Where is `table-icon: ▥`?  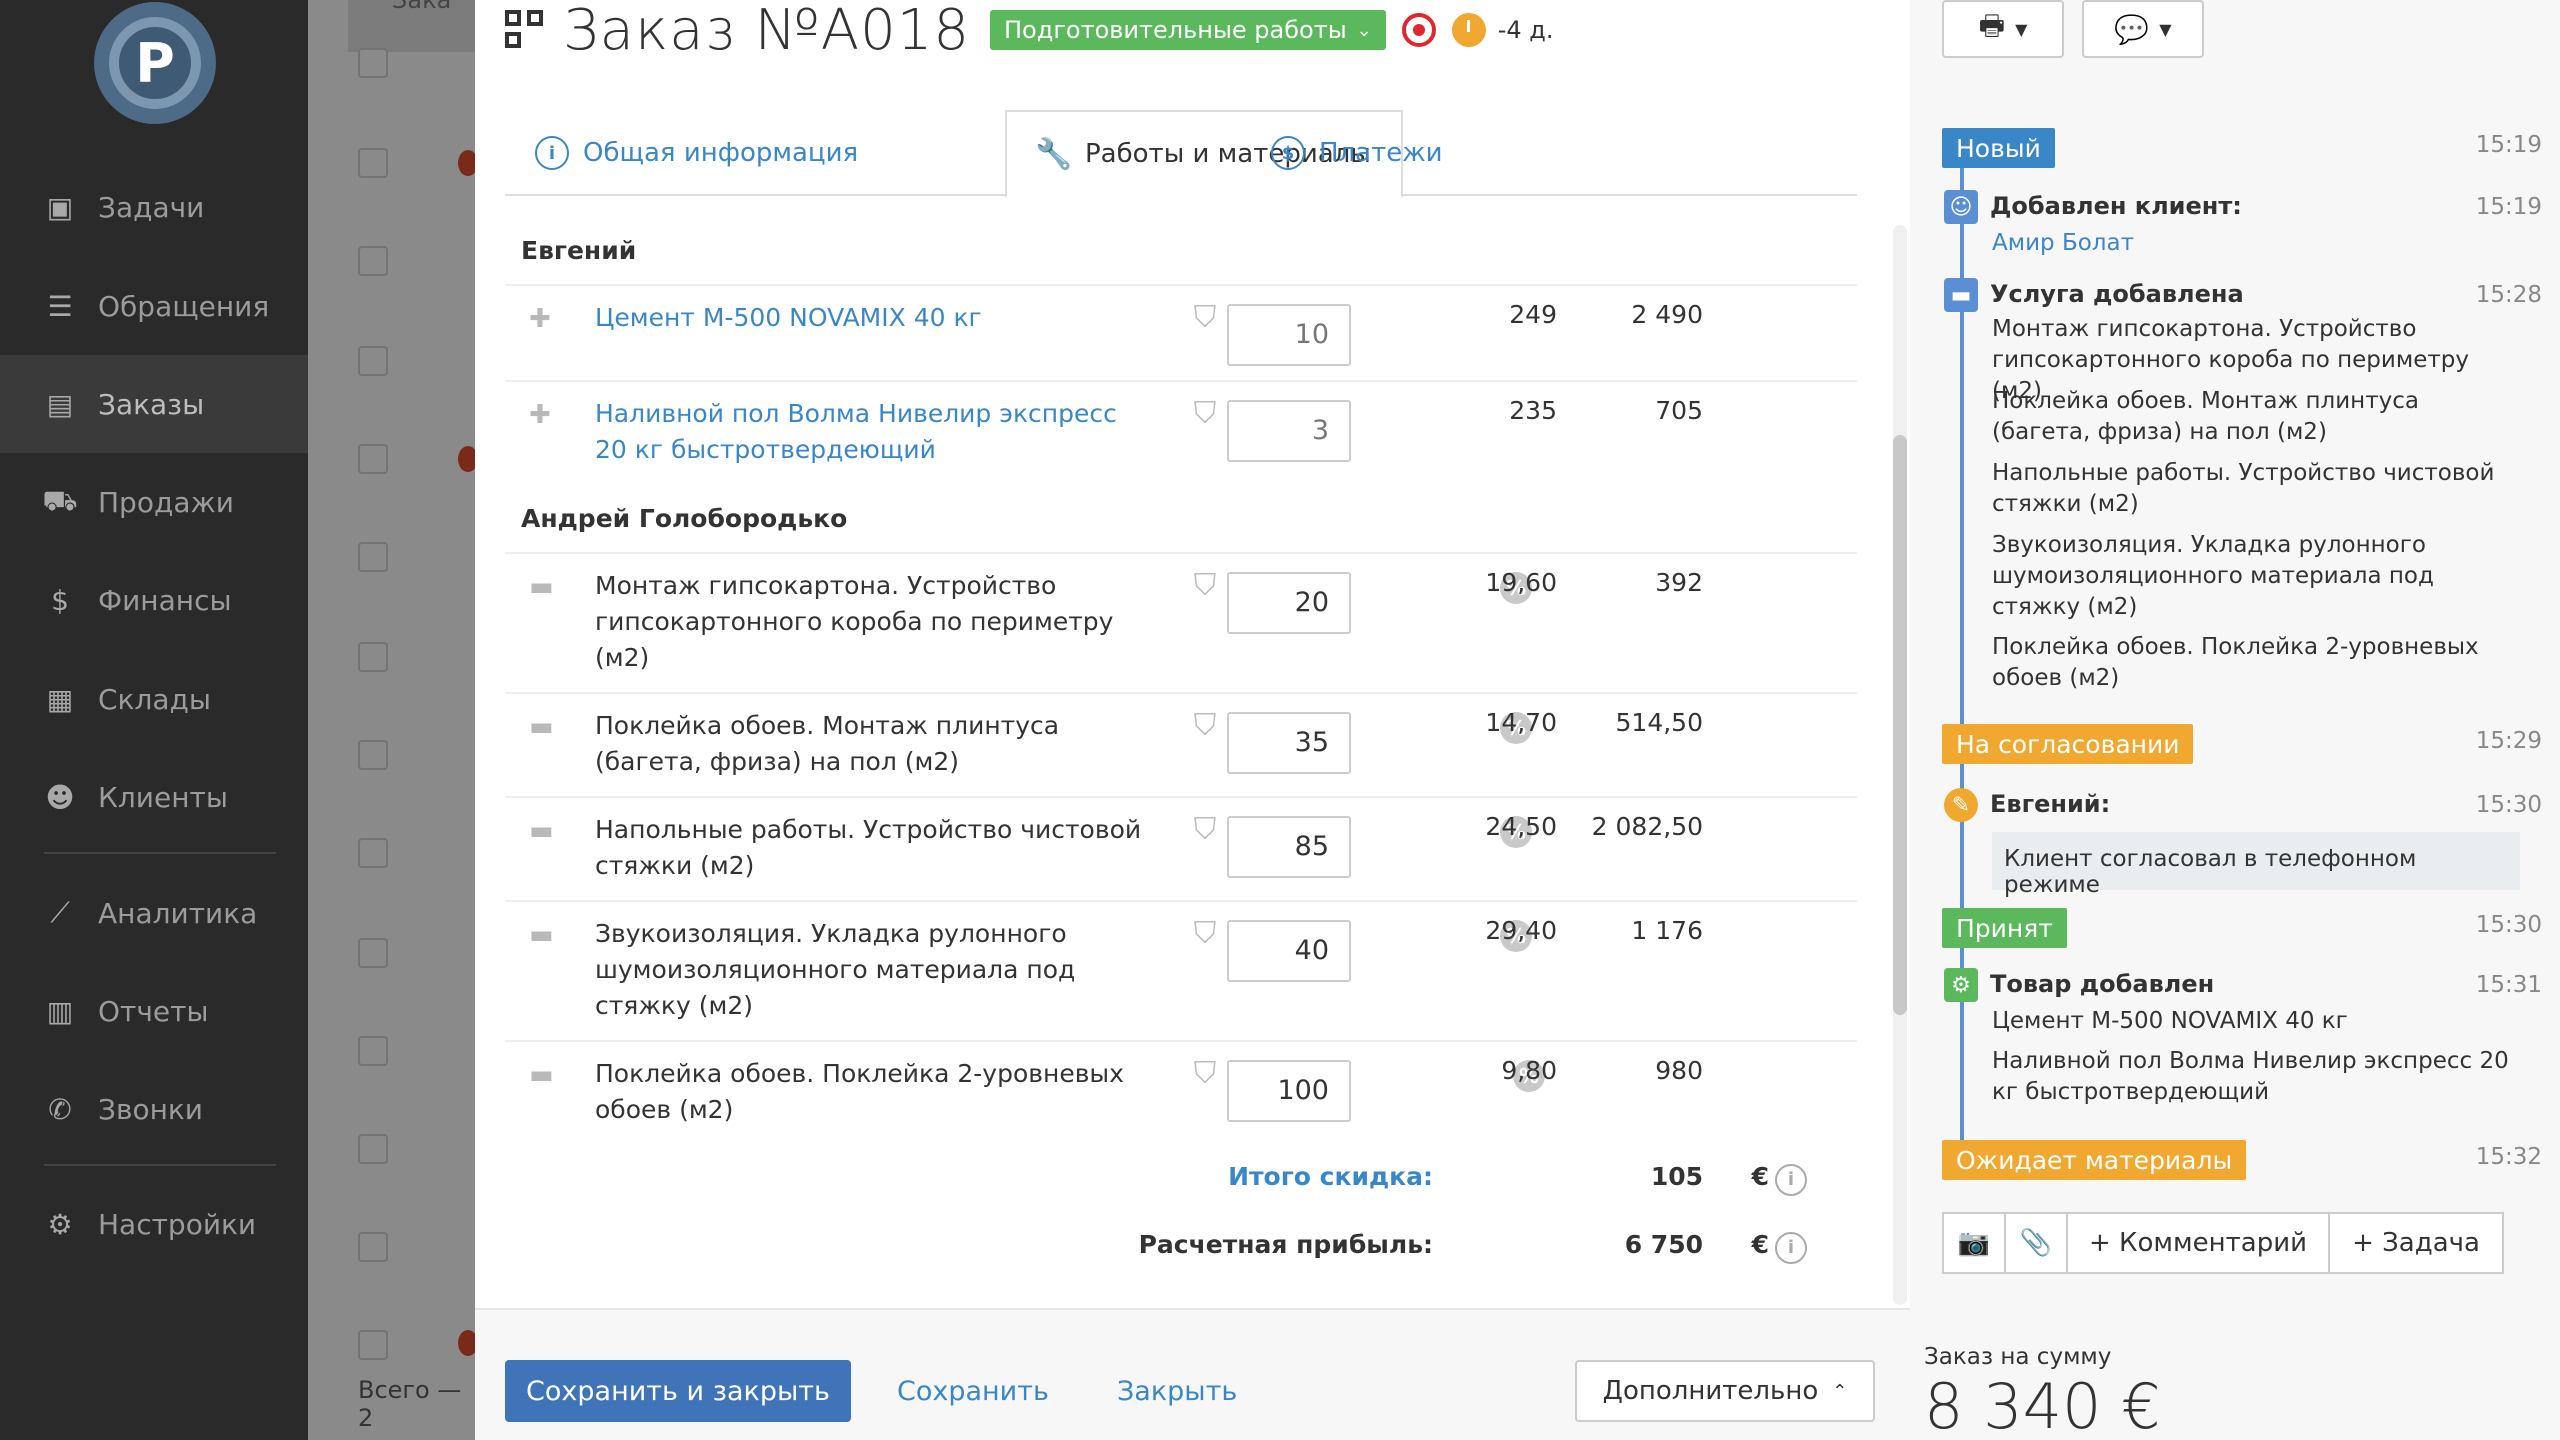 table-icon: ▥ is located at coordinates (60, 1011).